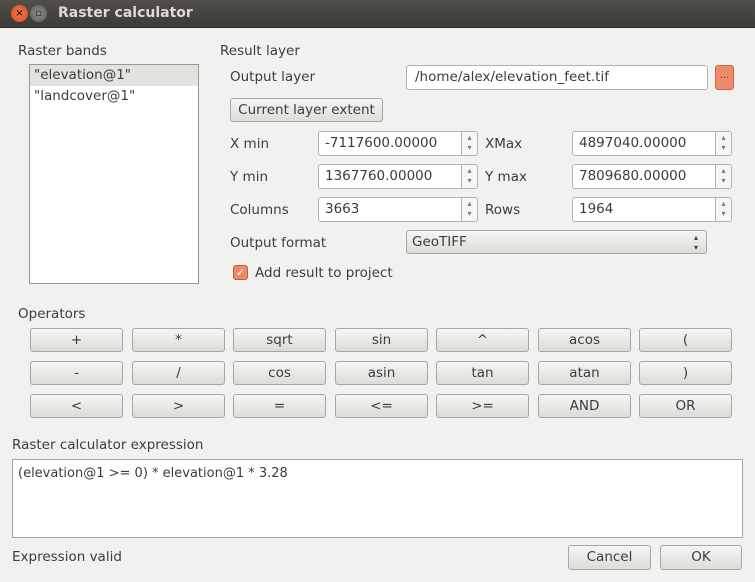 This screenshot has width=755, height=582. What do you see at coordinates (609, 557) in the screenshot?
I see `cancel-button: Cancel` at bounding box center [609, 557].